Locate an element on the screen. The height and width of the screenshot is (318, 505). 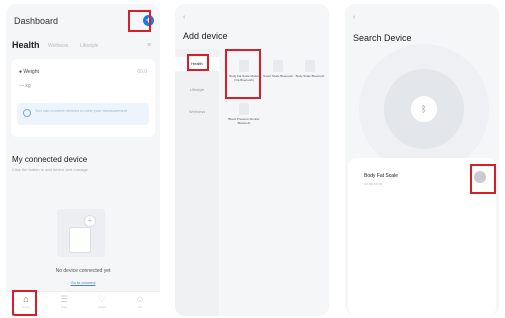
device-name: Smart Scale Bluetooth is located at coordinates (278, 76).